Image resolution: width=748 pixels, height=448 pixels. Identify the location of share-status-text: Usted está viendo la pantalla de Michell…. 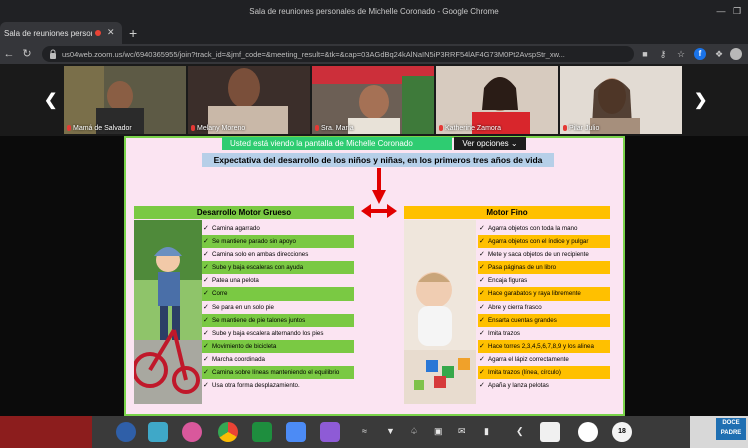
(337, 143).